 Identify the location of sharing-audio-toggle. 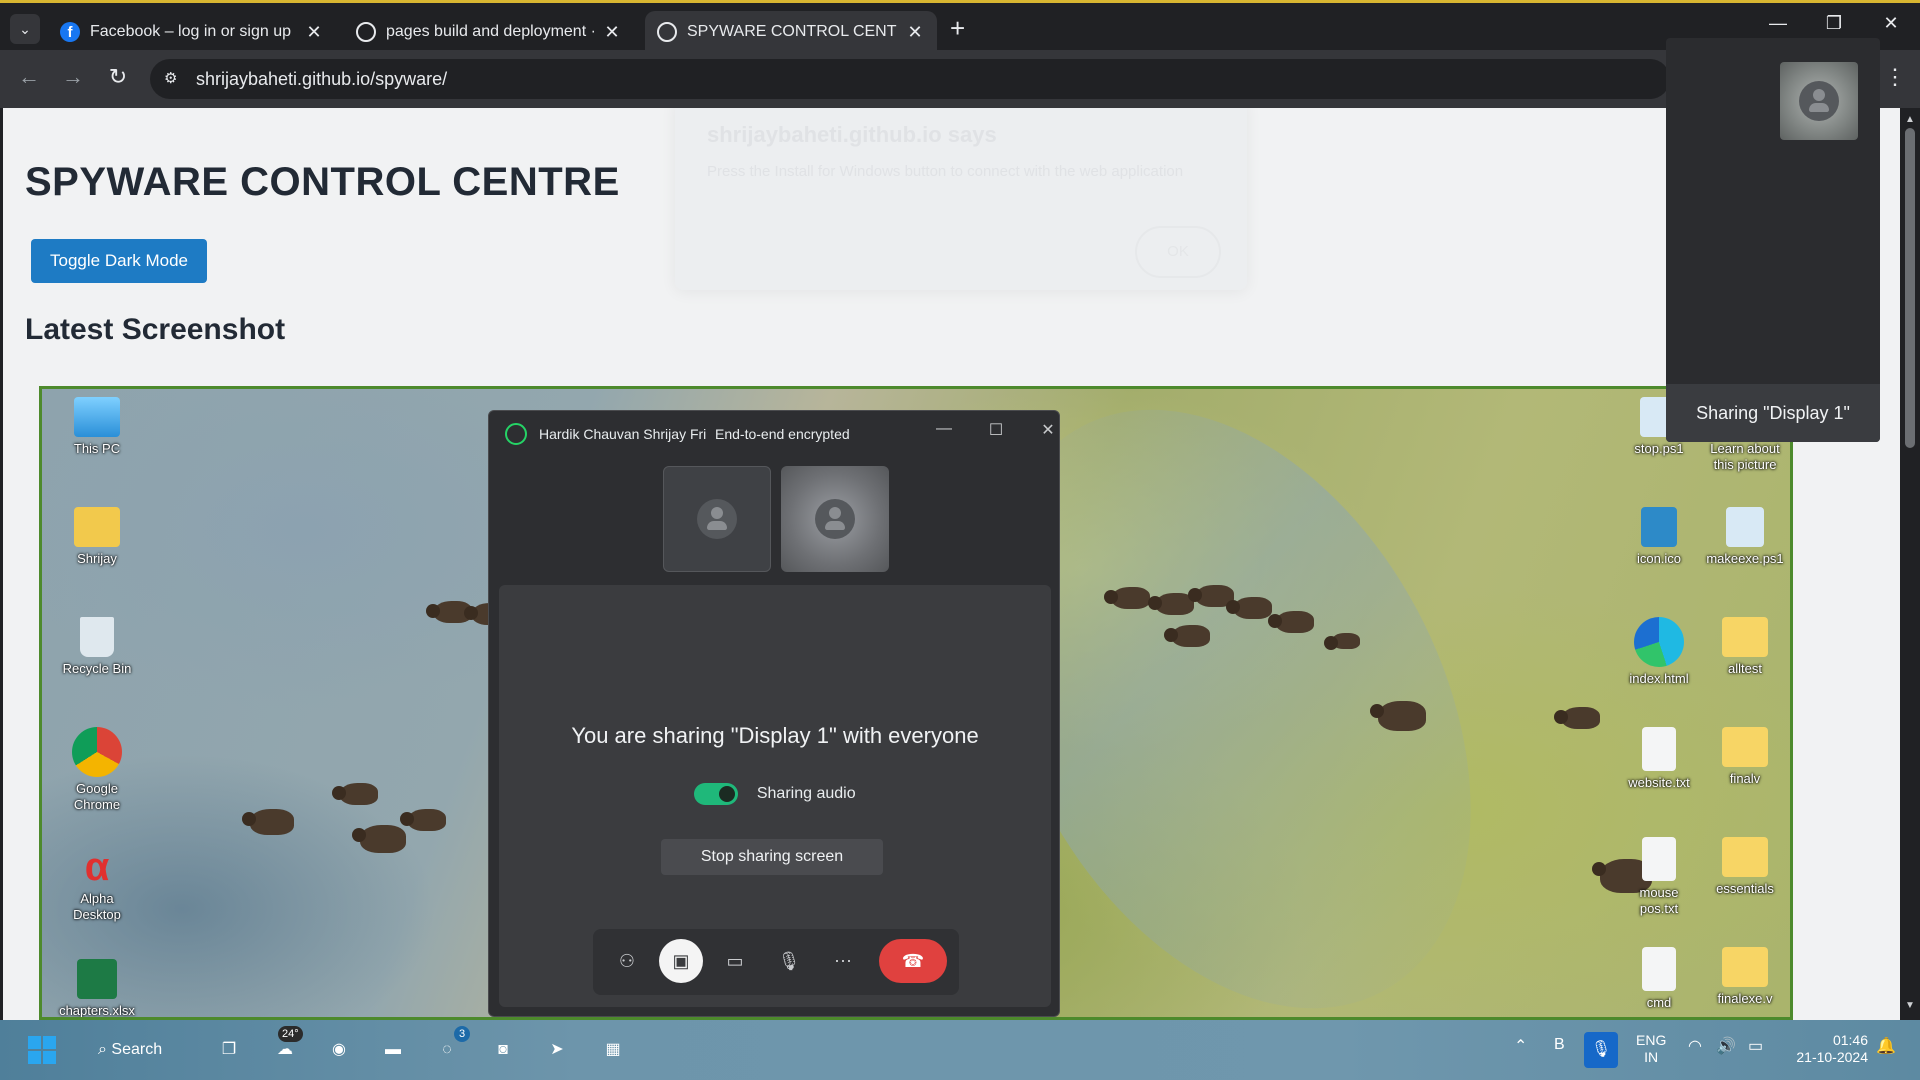
(716, 794).